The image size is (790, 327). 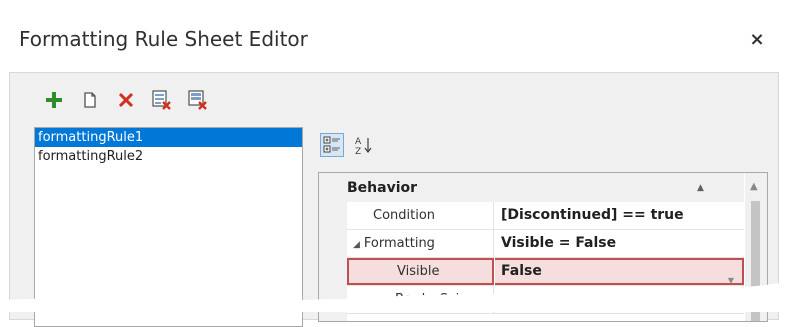 What do you see at coordinates (163, 39) in the screenshot?
I see `window-title: Formatting Rule Sheet Editor` at bounding box center [163, 39].